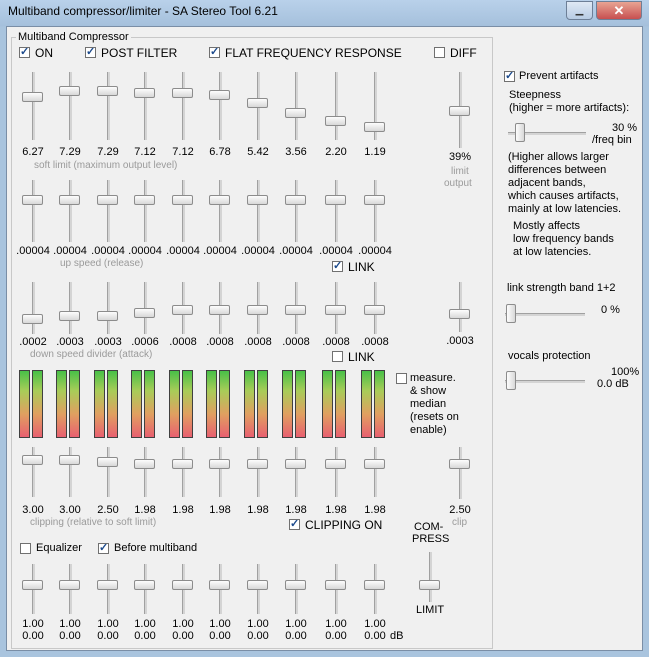 This screenshot has width=649, height=657. I want to click on prevent-artifacts-checkbox, so click(509, 75).